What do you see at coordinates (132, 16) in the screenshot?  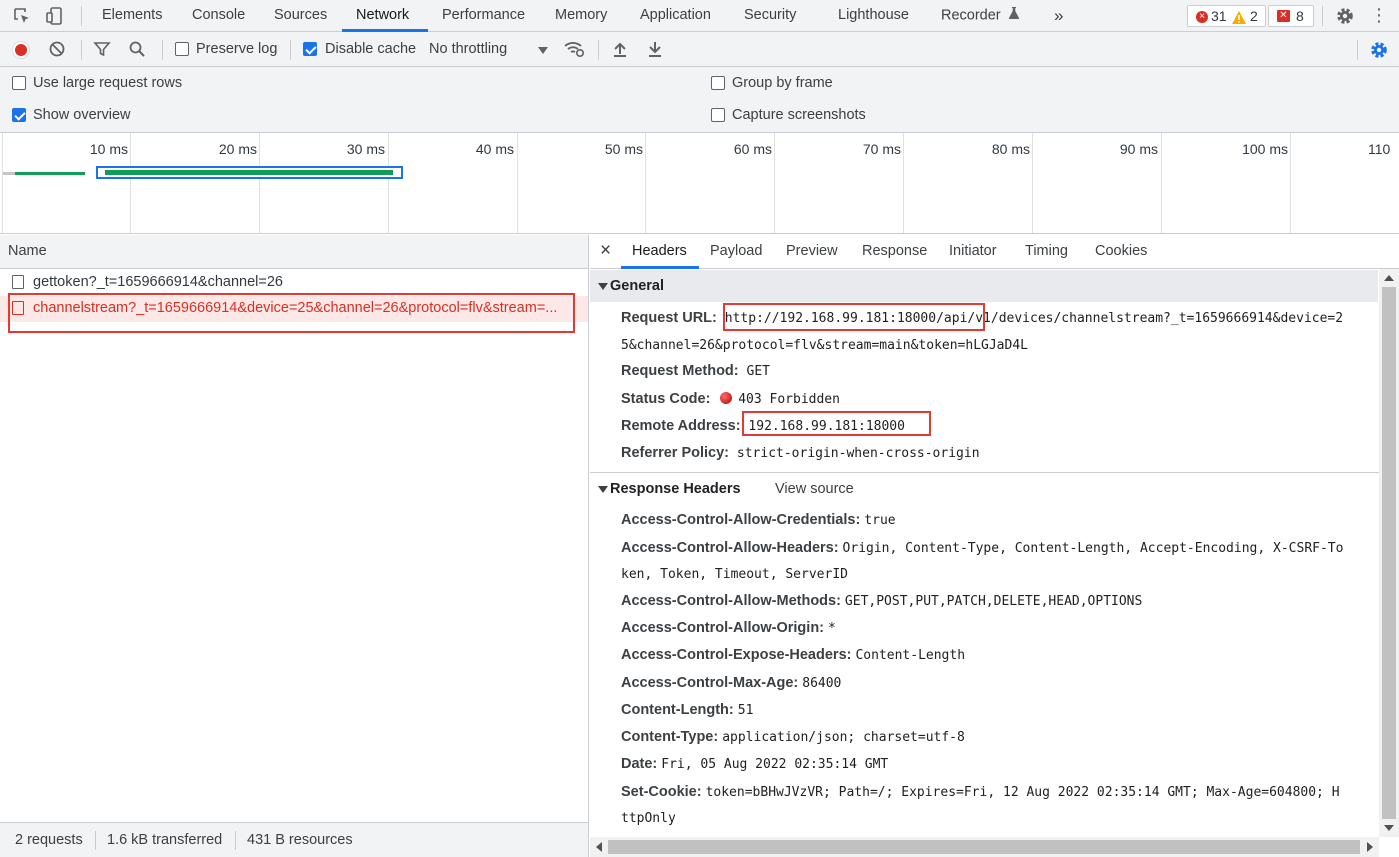 I see `tab-elements: Elements` at bounding box center [132, 16].